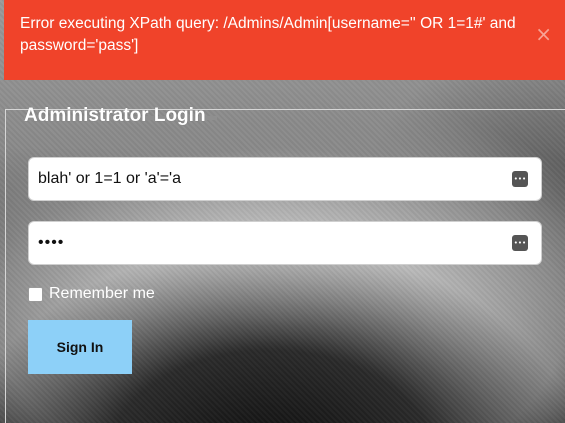 The height and width of the screenshot is (423, 565). Describe the element at coordinates (102, 293) in the screenshot. I see `remember-label: Remember me` at that location.